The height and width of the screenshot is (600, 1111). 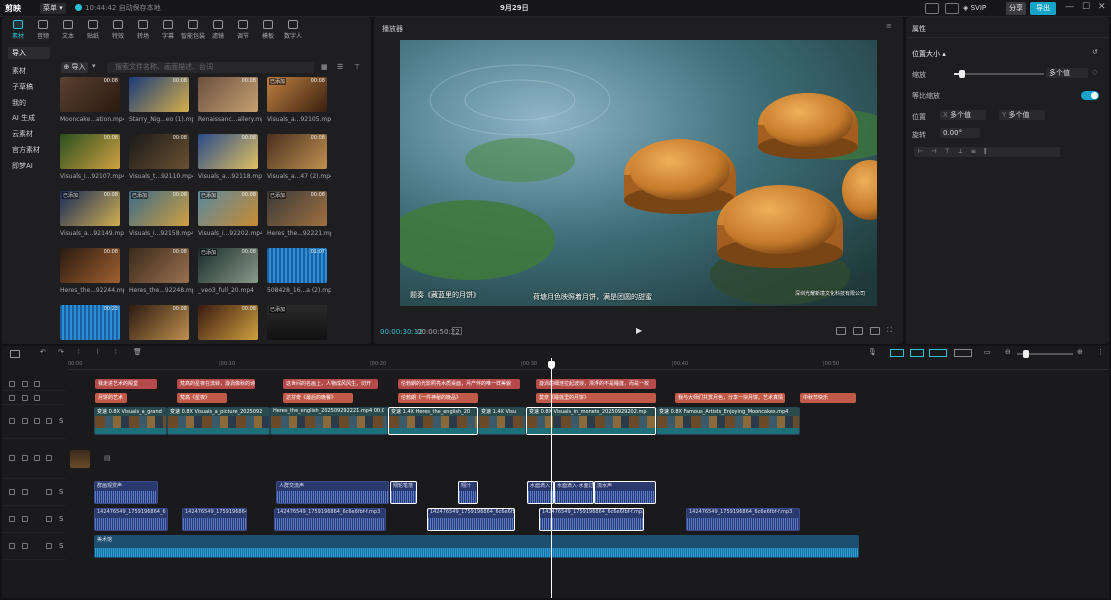 What do you see at coordinates (932, 8) in the screenshot?
I see `layout-icon` at bounding box center [932, 8].